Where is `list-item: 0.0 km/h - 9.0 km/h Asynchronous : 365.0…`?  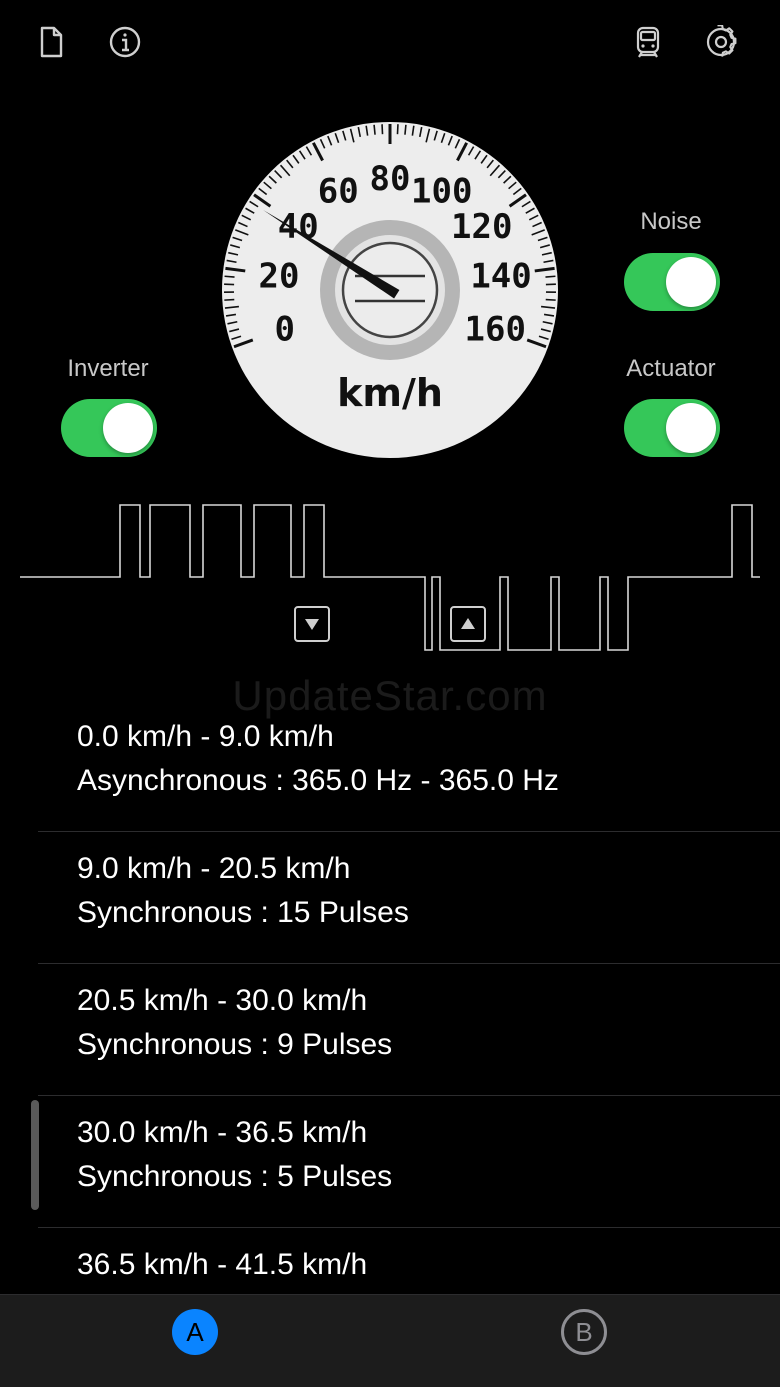
list-item: 0.0 km/h - 9.0 km/h Asynchronous : 365.0… is located at coordinates (390, 766).